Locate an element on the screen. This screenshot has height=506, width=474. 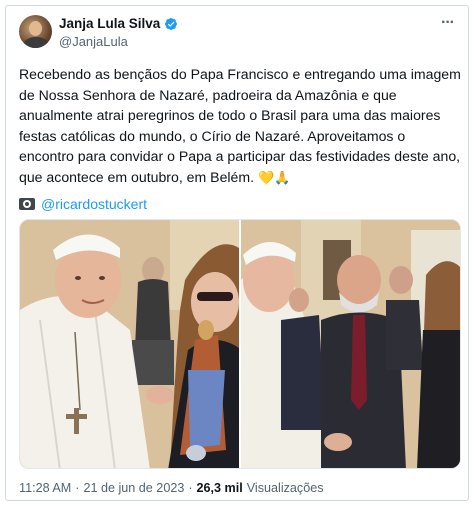
avatar-shirt is located at coordinates (36, 42).